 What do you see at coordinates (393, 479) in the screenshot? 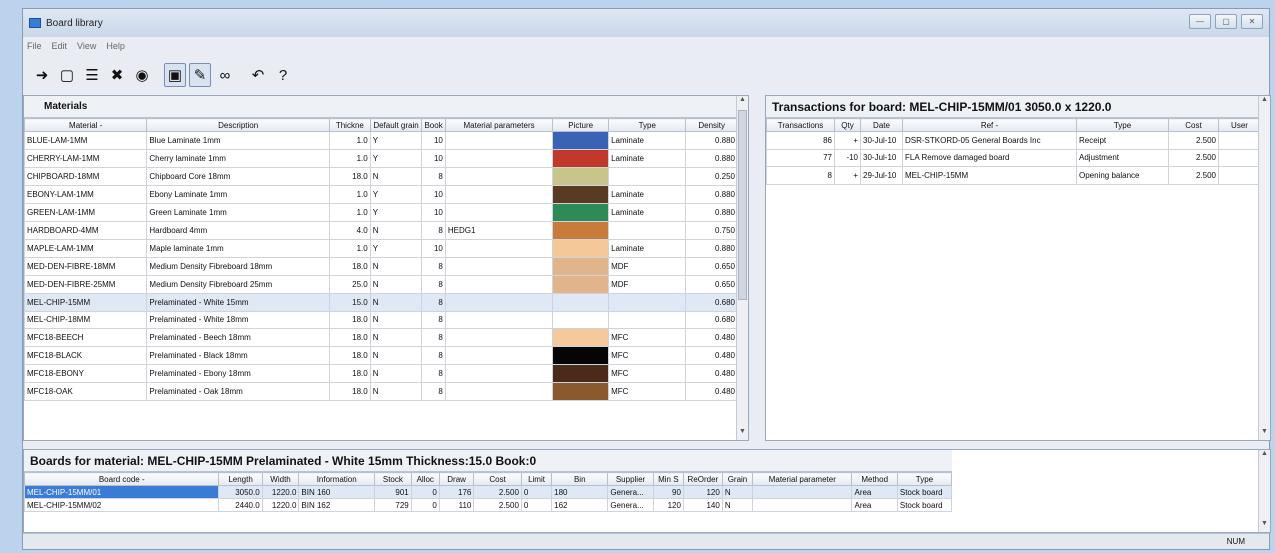
I see `boards-column-header: Stock` at bounding box center [393, 479].